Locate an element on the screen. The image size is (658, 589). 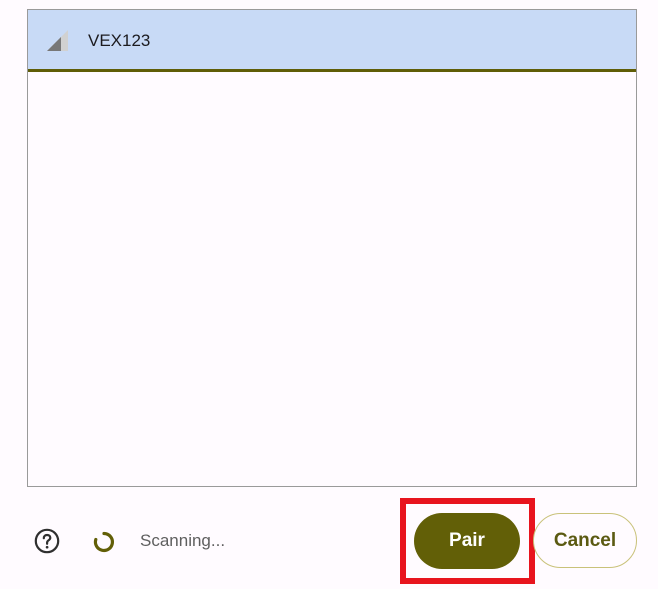
signal-strength-icon is located at coordinates (57, 40).